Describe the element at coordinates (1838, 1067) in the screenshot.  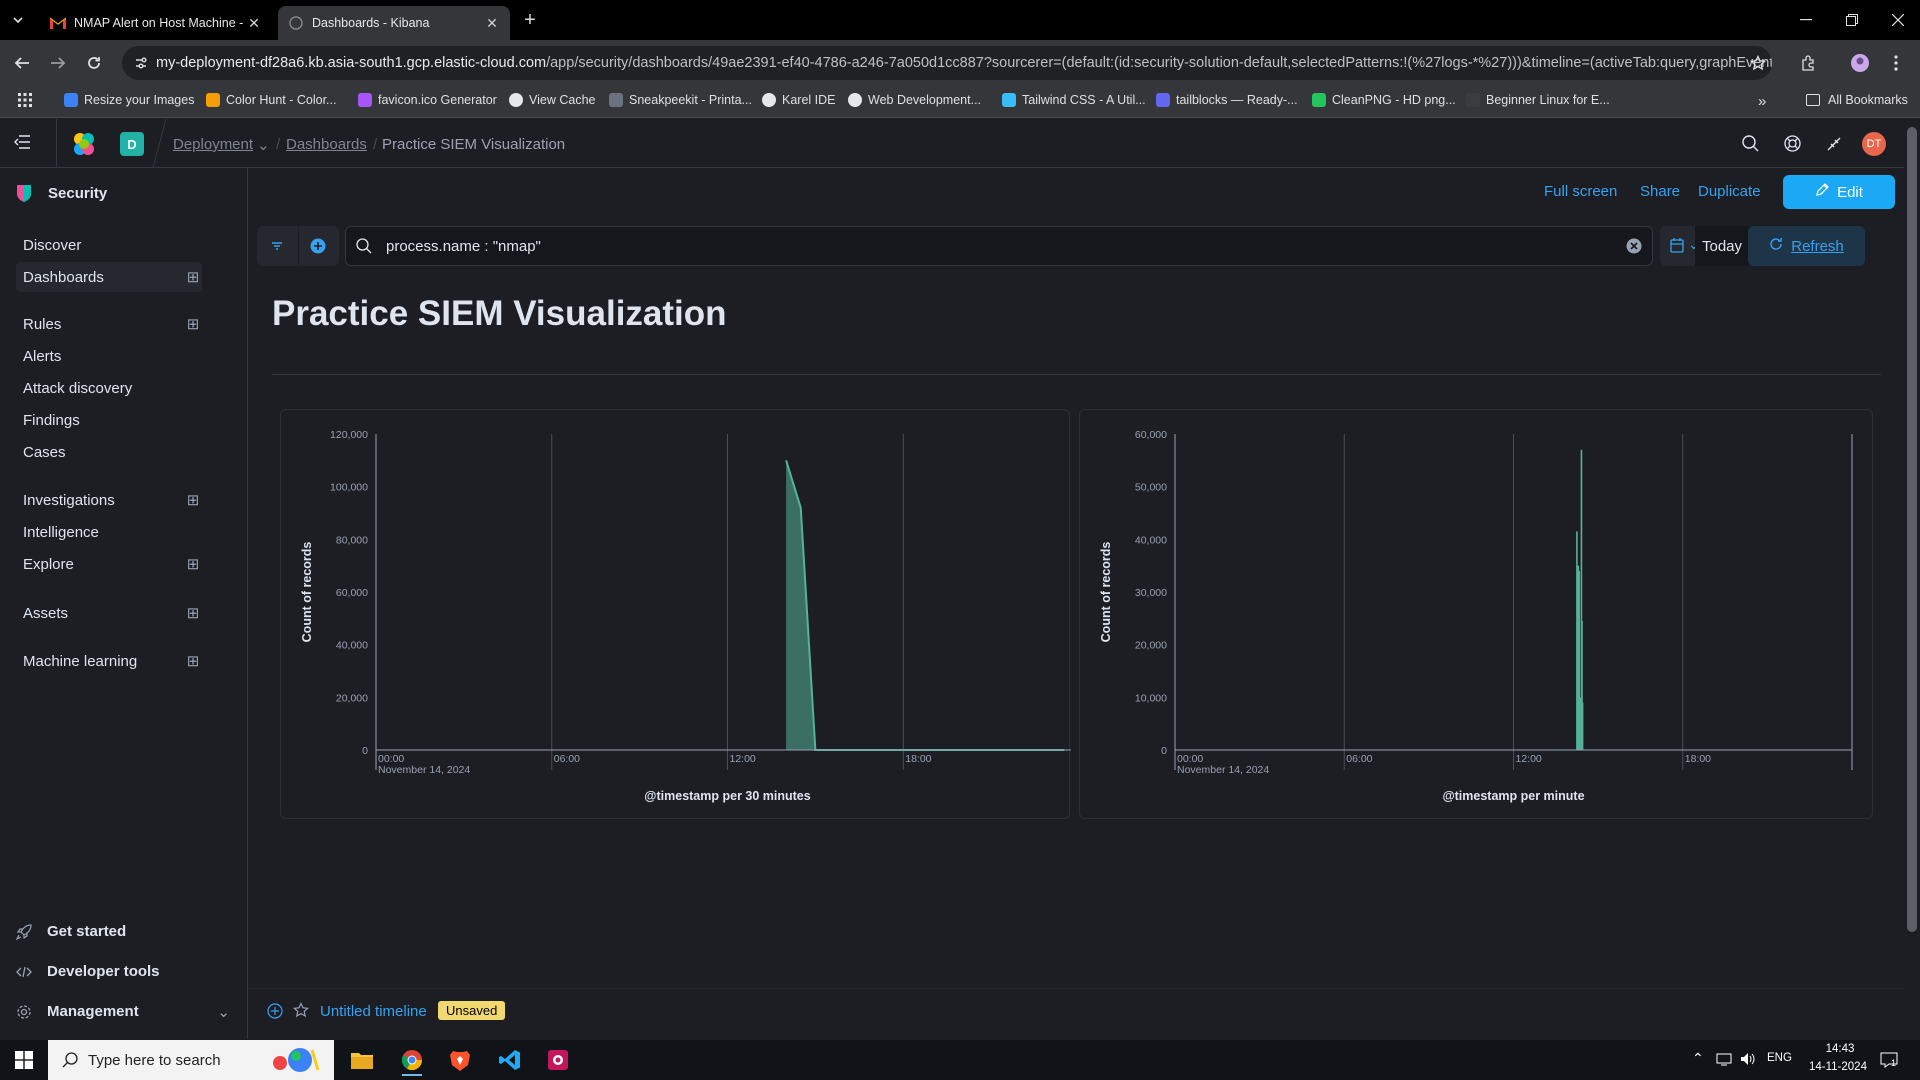
I see `clock-date: 14-11-2024` at that location.